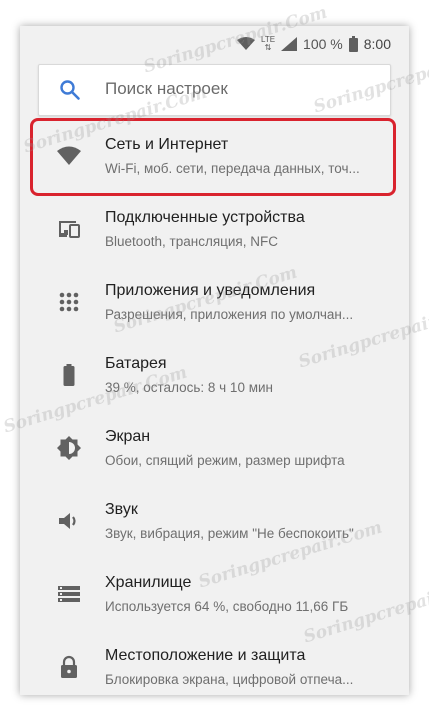 This screenshot has height=714, width=429. Describe the element at coordinates (377, 44) in the screenshot. I see `clock: 8:00` at that location.